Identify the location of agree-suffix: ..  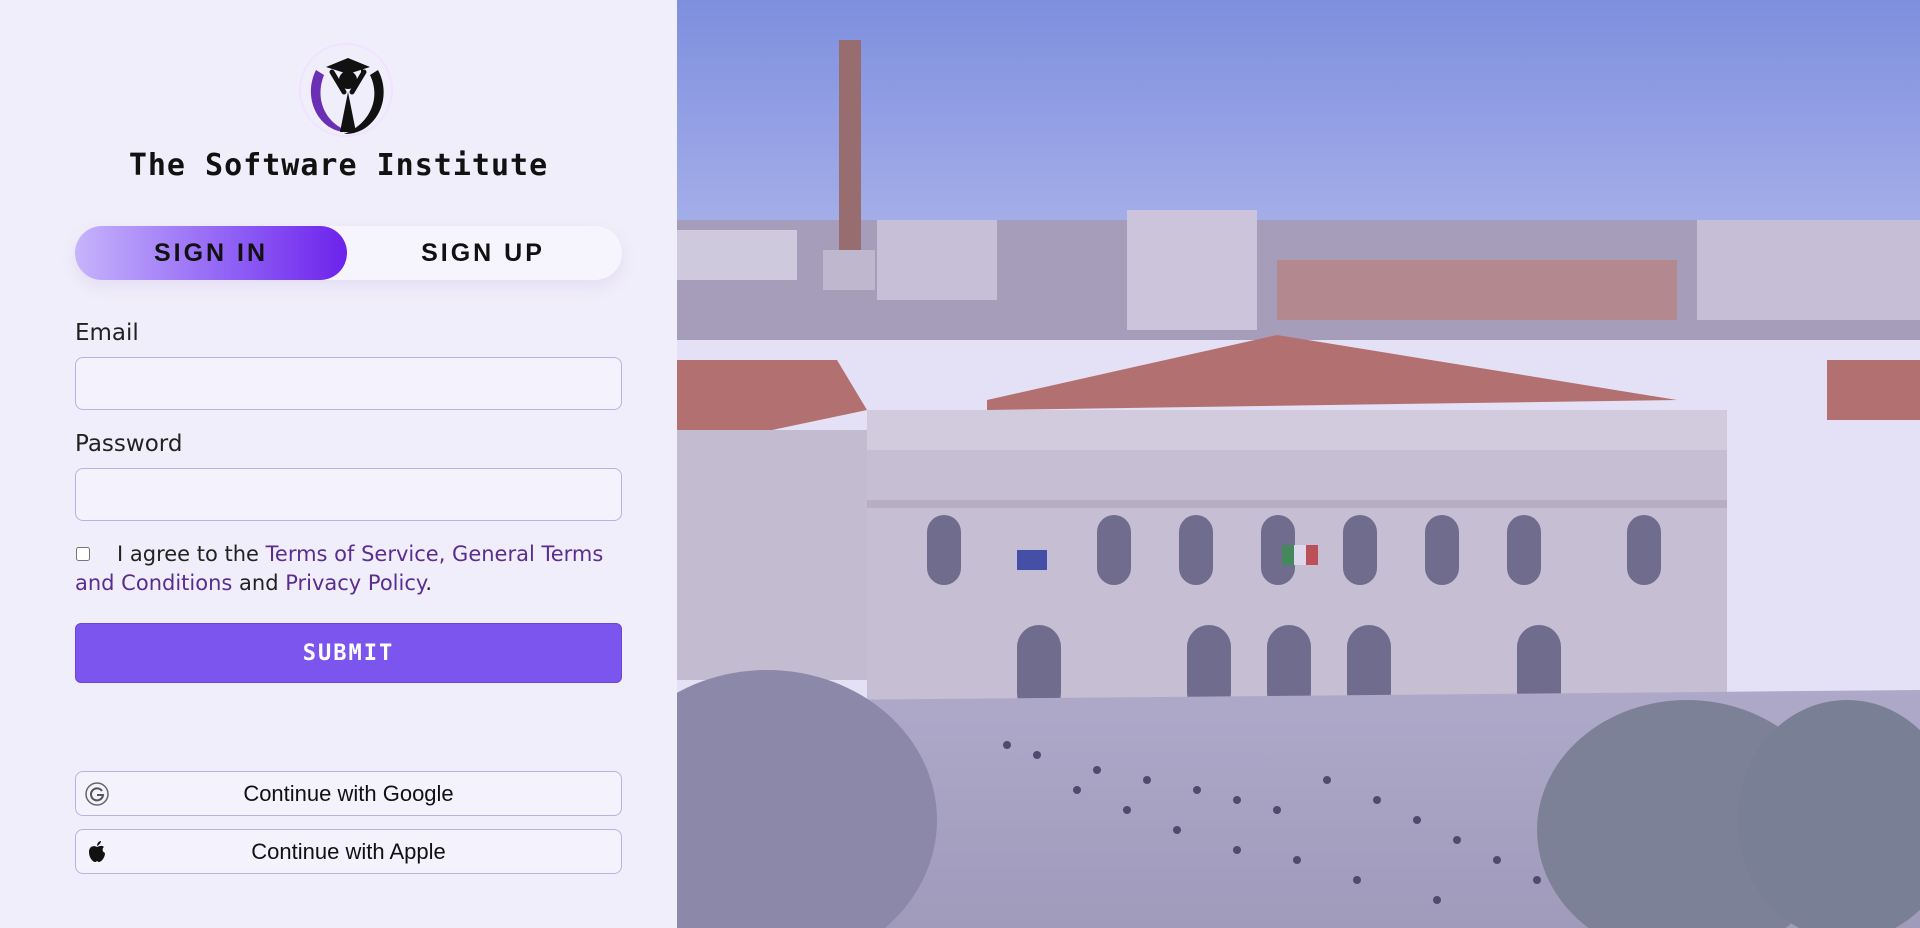
(429, 583).